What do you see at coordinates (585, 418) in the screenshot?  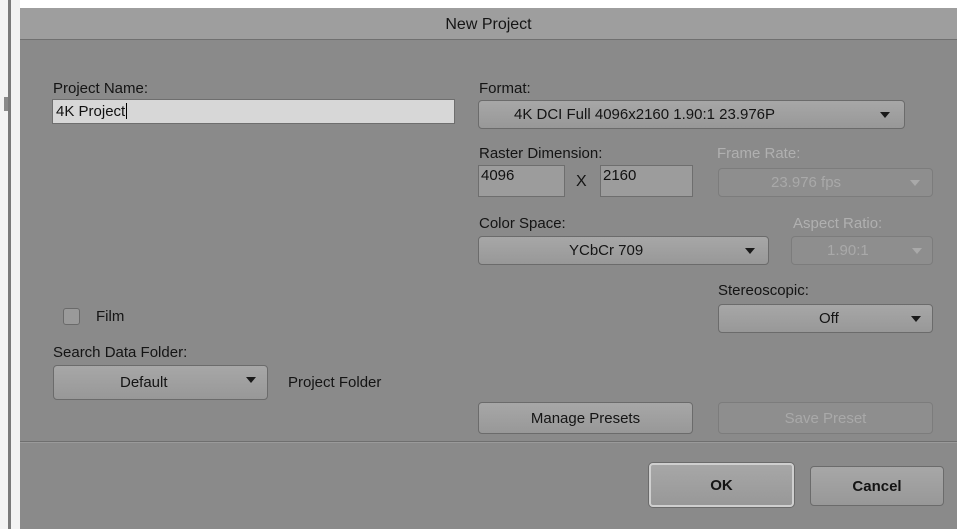 I see `manage-presets-button: Manage Presets` at bounding box center [585, 418].